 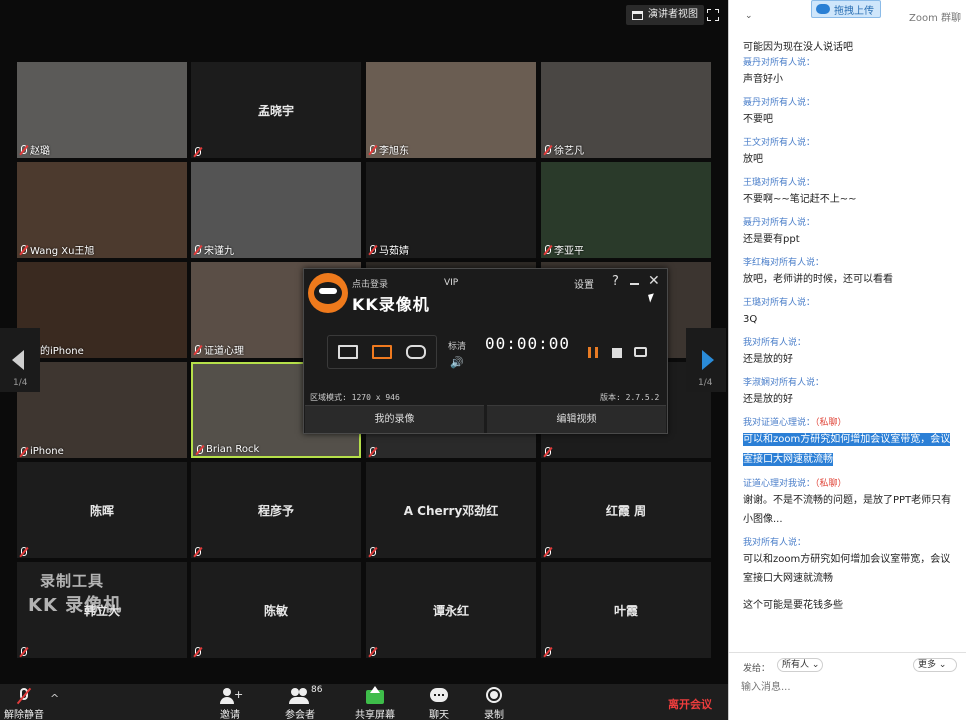 What do you see at coordinates (576, 419) in the screenshot?
I see `edit-video-button: 编辑视频` at bounding box center [576, 419].